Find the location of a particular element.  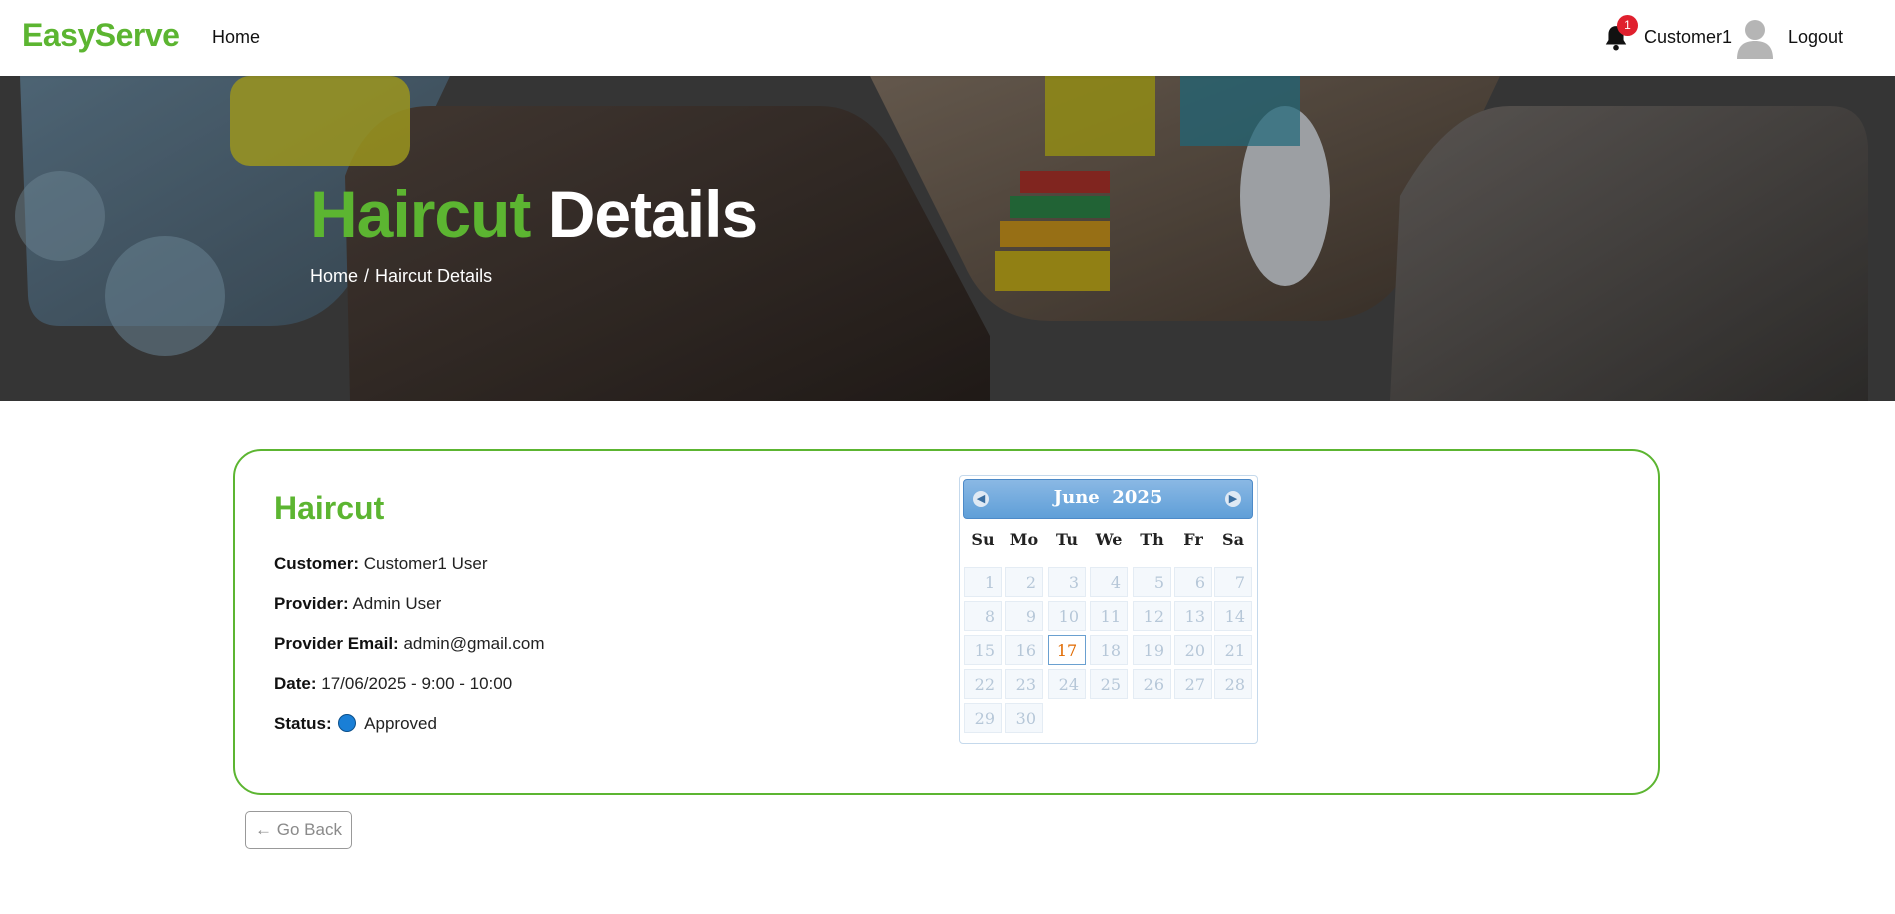

calendar-weekday: Mo is located at coordinates (1024, 539).